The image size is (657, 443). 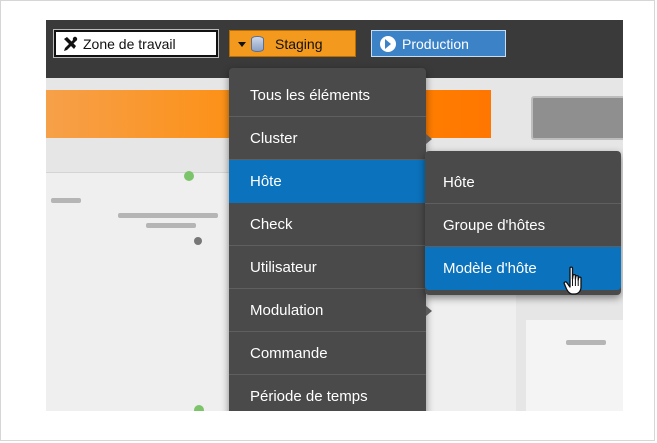 What do you see at coordinates (327, 181) in the screenshot?
I see `menu-item-host: Hôte` at bounding box center [327, 181].